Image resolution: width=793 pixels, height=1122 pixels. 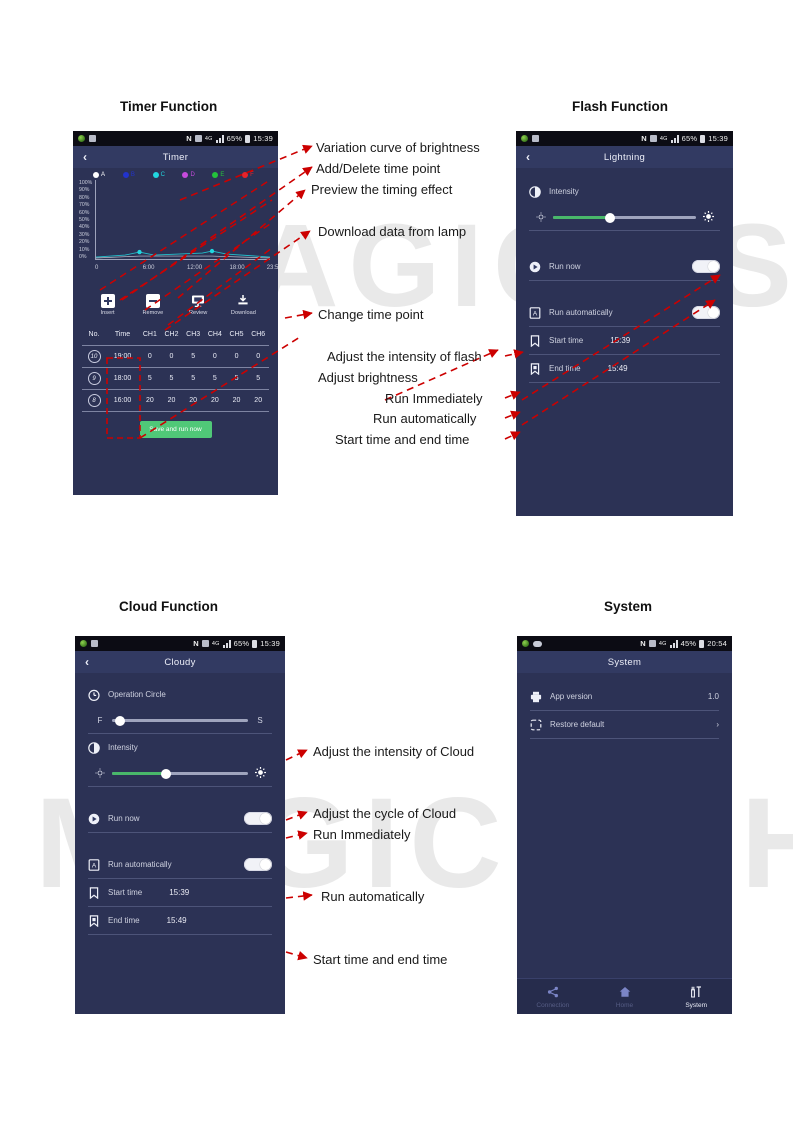 I want to click on bottom-navigation: Connection Home System, so click(x=624, y=996).